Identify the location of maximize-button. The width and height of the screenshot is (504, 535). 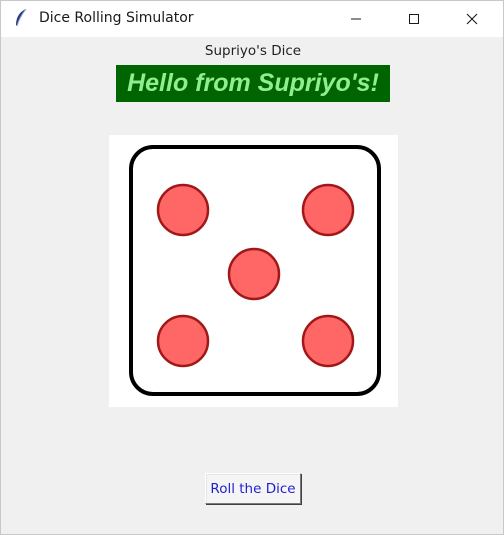
(414, 19).